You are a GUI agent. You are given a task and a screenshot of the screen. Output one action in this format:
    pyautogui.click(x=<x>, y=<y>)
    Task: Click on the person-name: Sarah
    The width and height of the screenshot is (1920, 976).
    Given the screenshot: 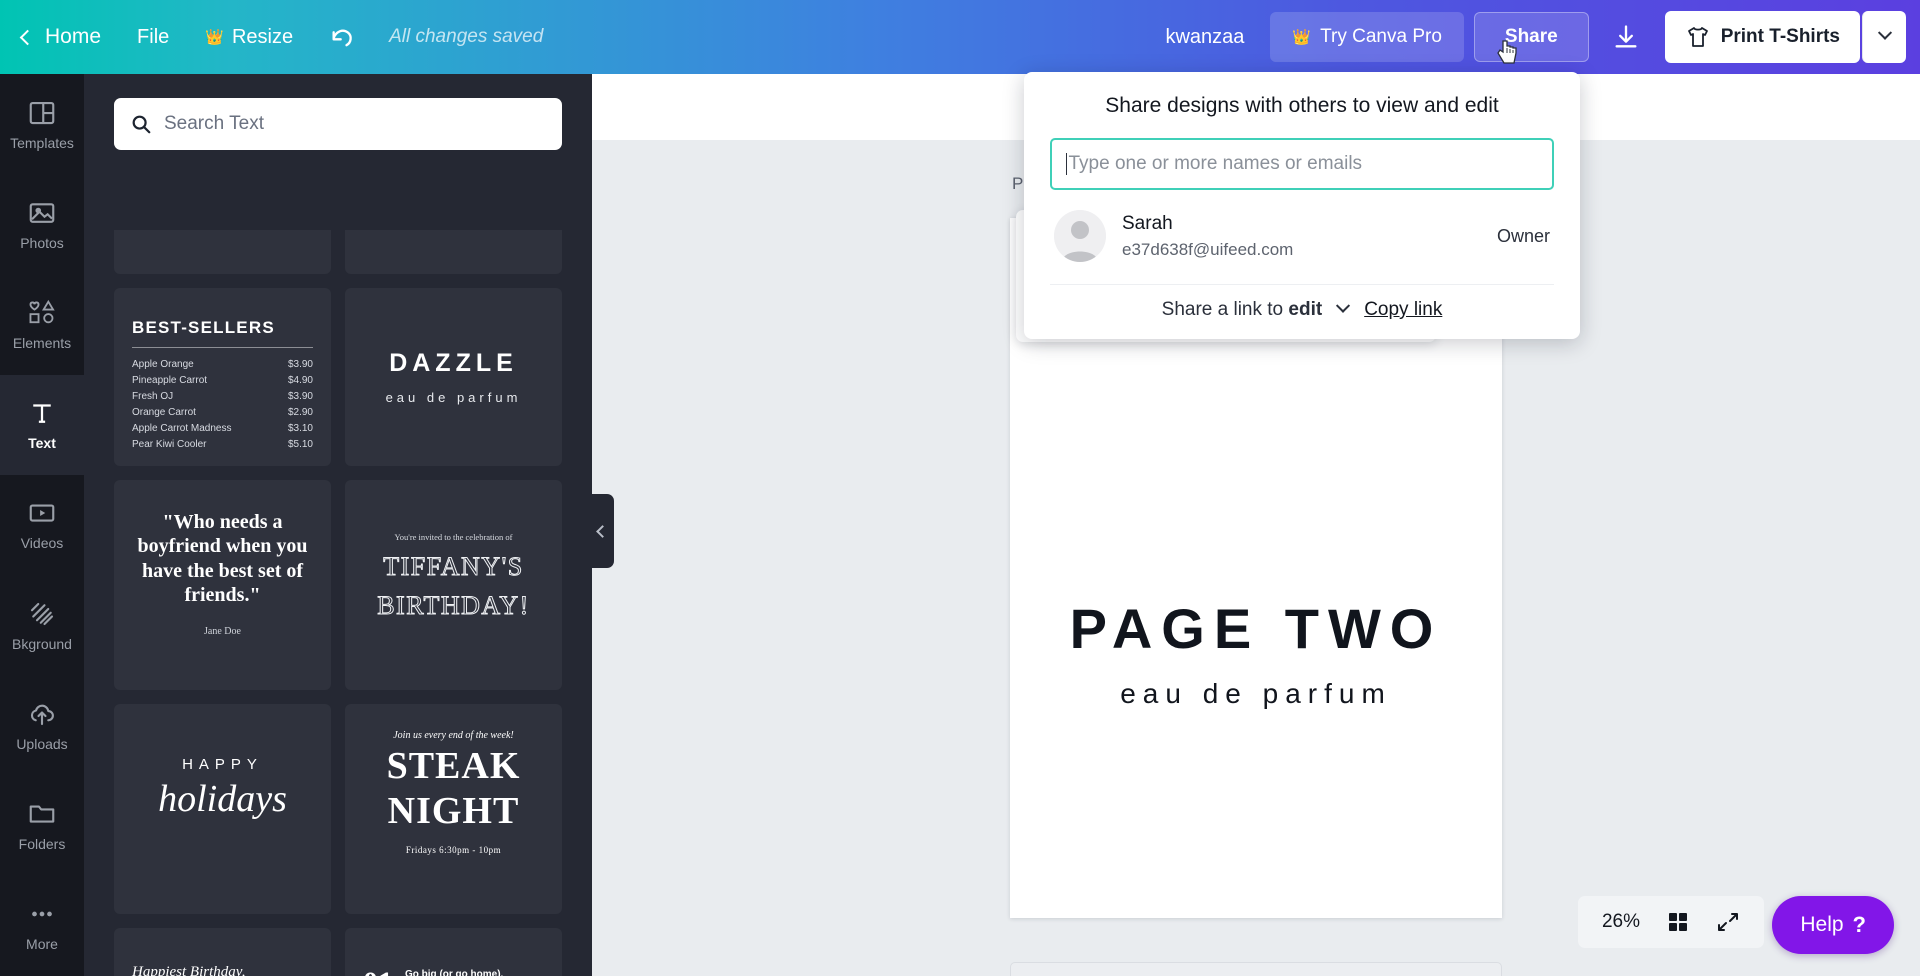 What is the action you would take?
    pyautogui.click(x=1147, y=223)
    